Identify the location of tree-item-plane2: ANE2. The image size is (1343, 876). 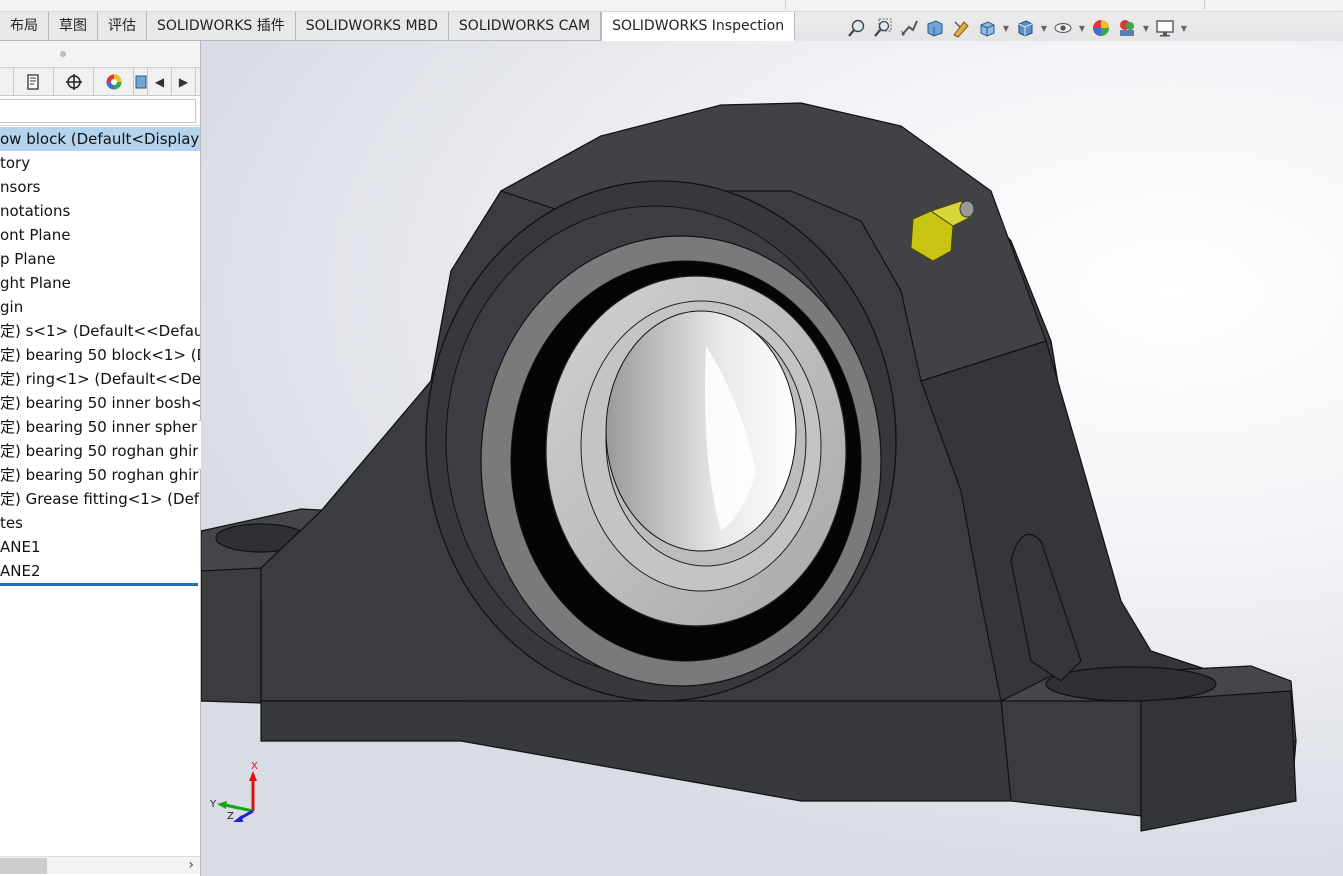
(100, 571).